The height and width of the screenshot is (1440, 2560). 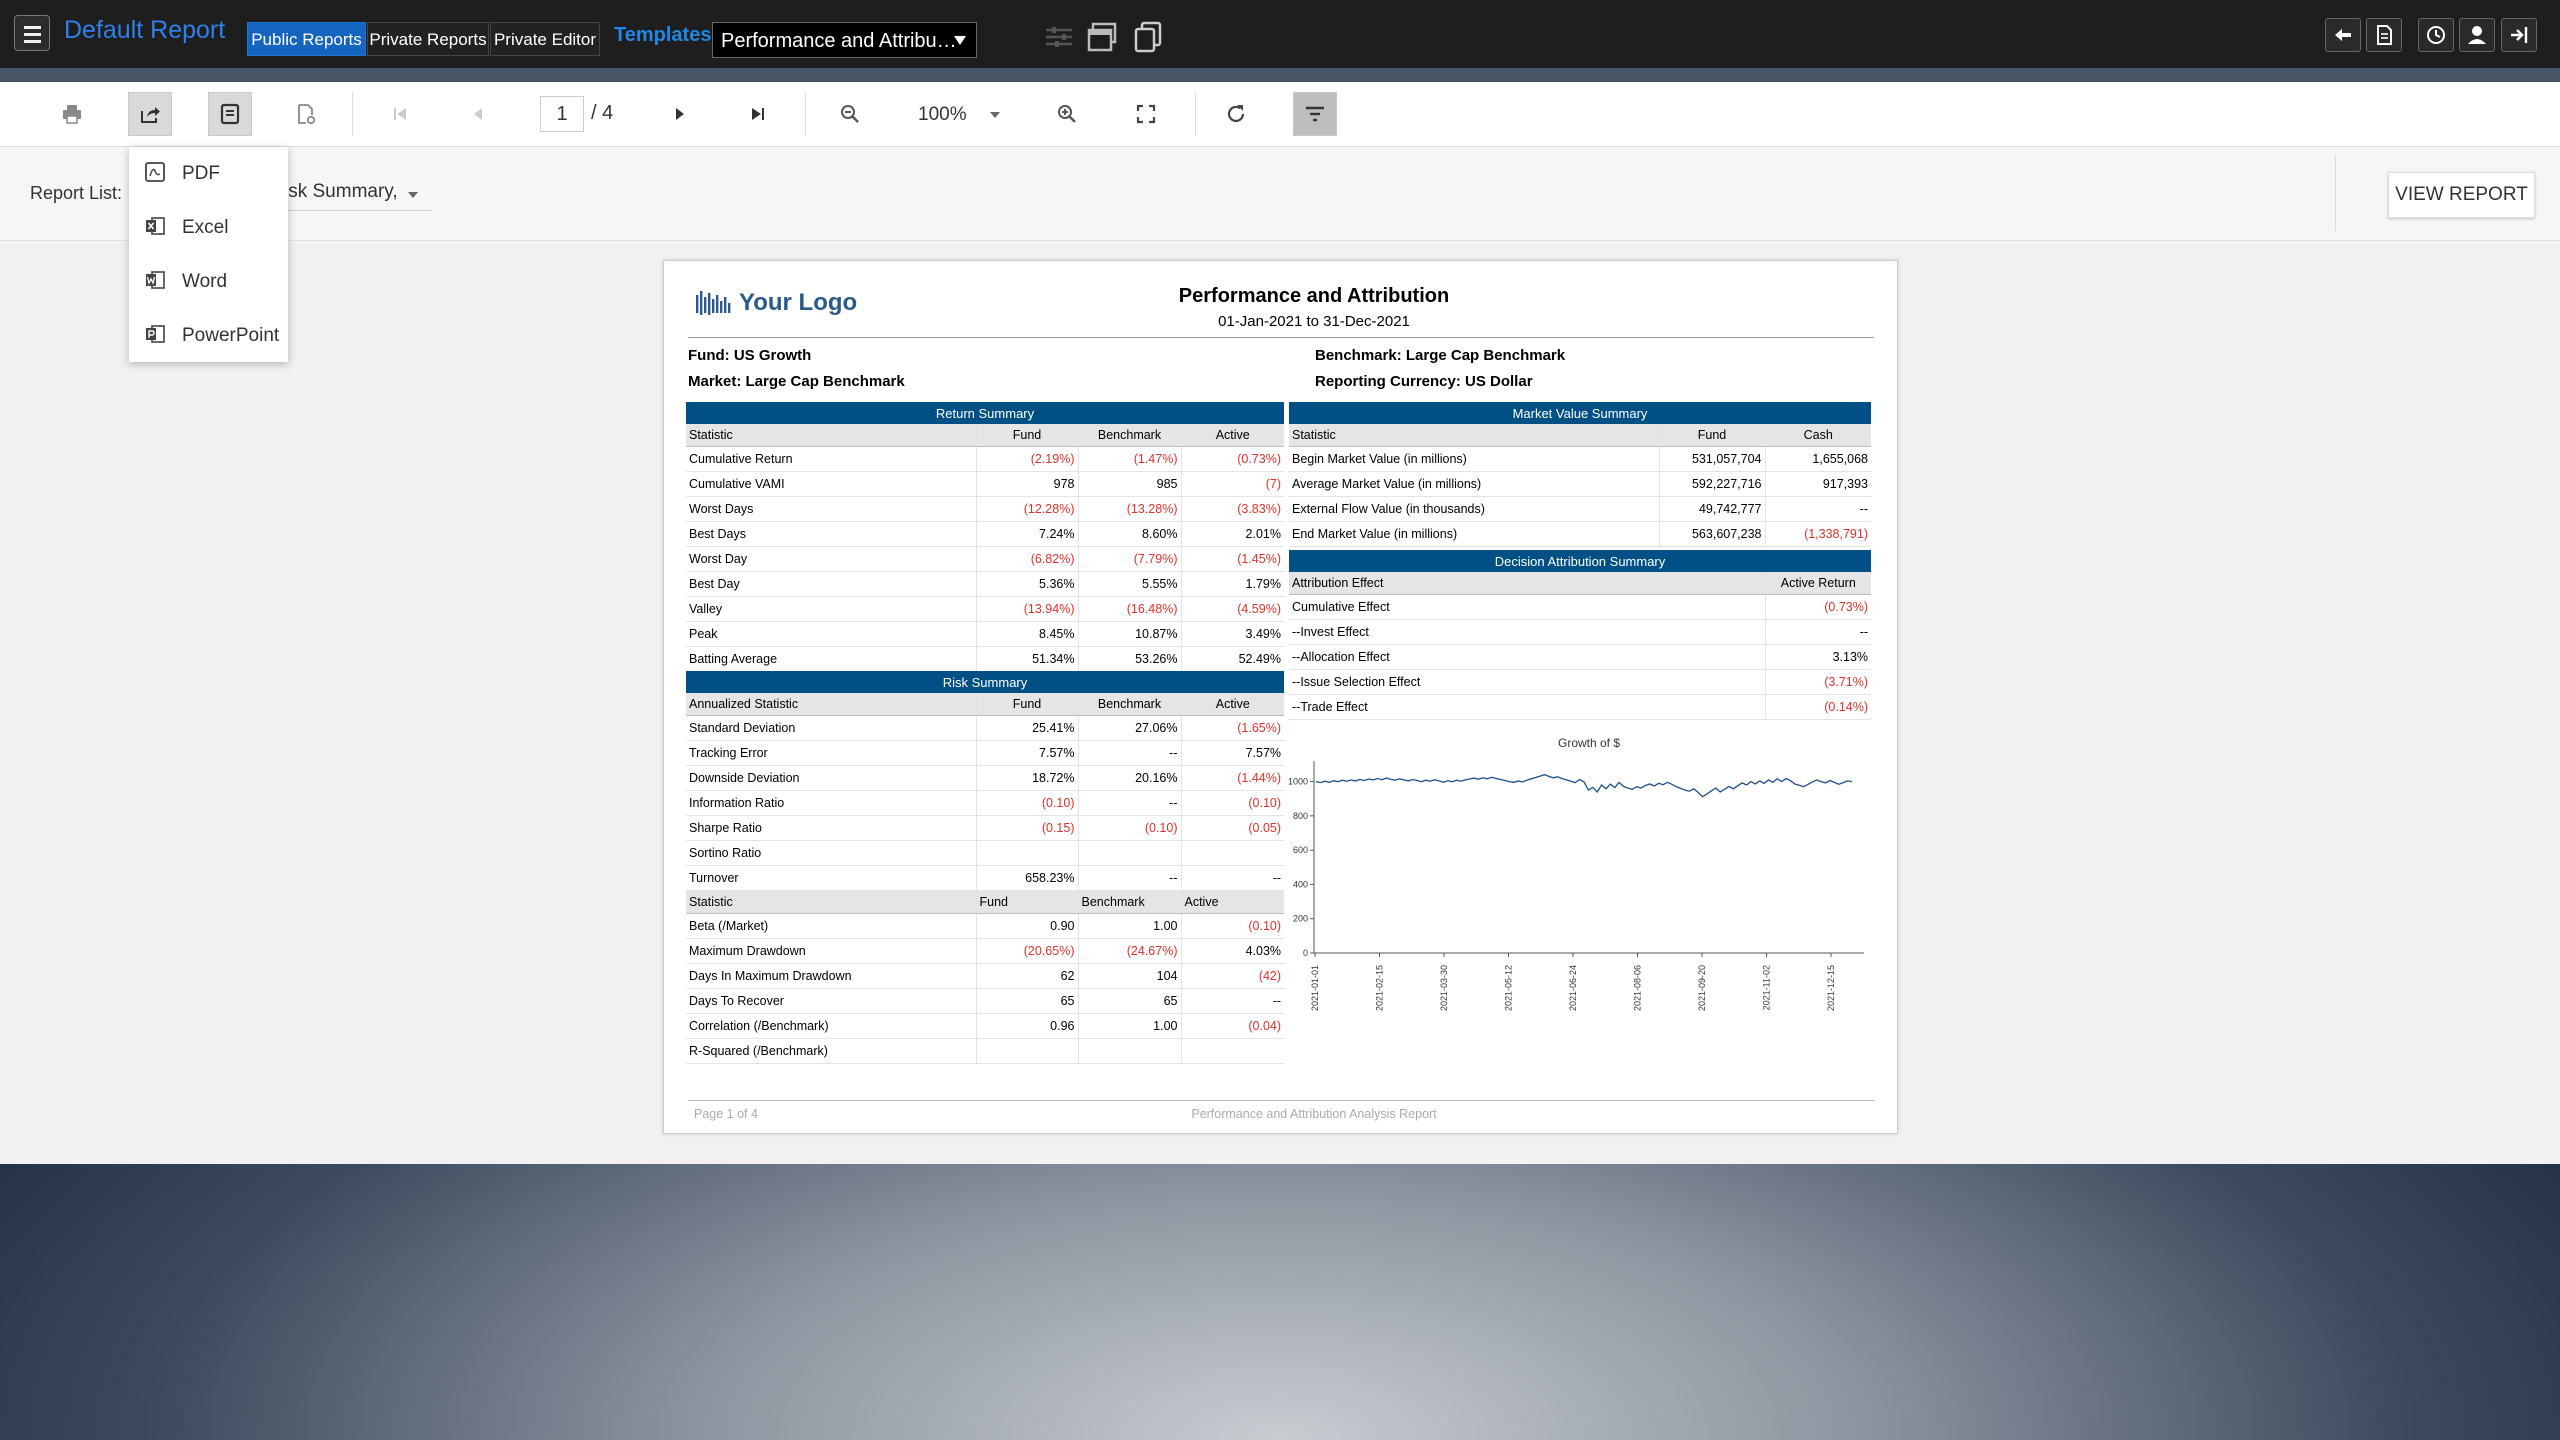 I want to click on tab-private-editor: Private Editor, so click(x=545, y=39).